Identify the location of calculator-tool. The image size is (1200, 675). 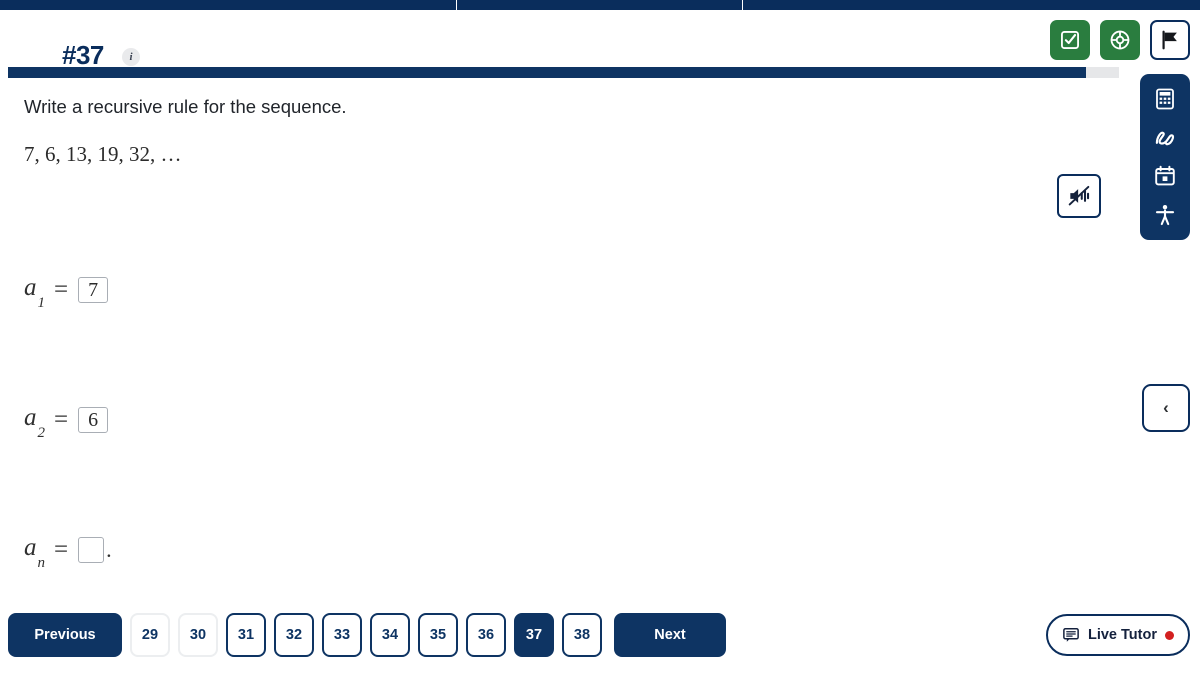
(1165, 99).